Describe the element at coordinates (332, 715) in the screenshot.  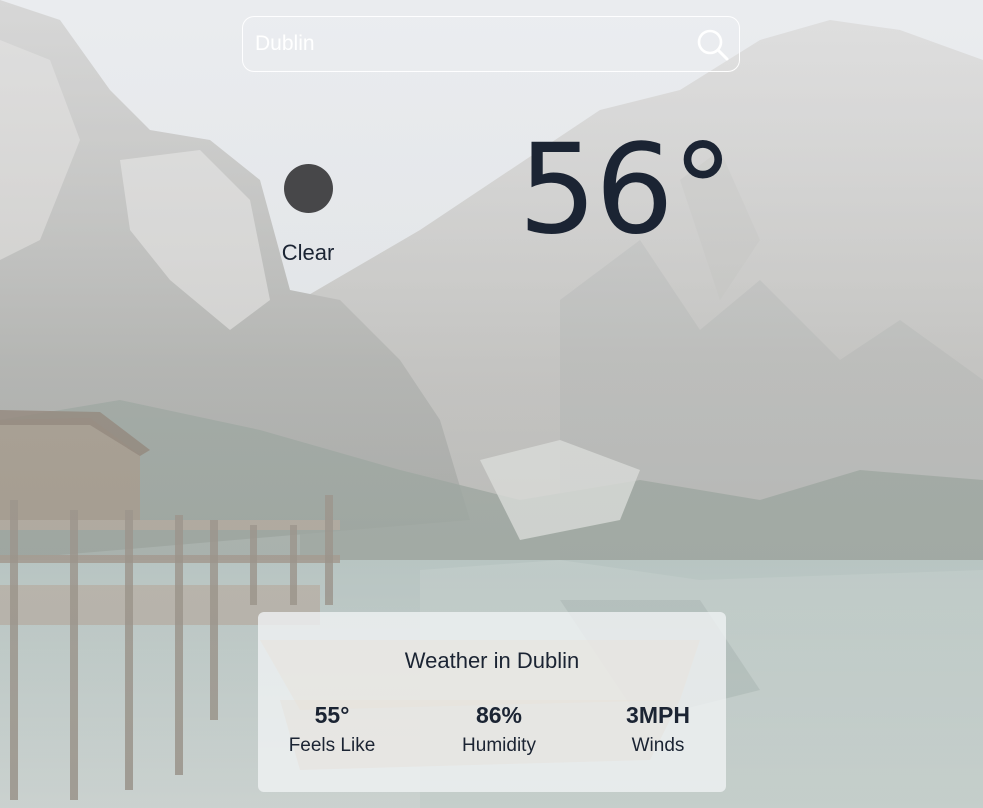
I see `feels-like-value: 55°` at that location.